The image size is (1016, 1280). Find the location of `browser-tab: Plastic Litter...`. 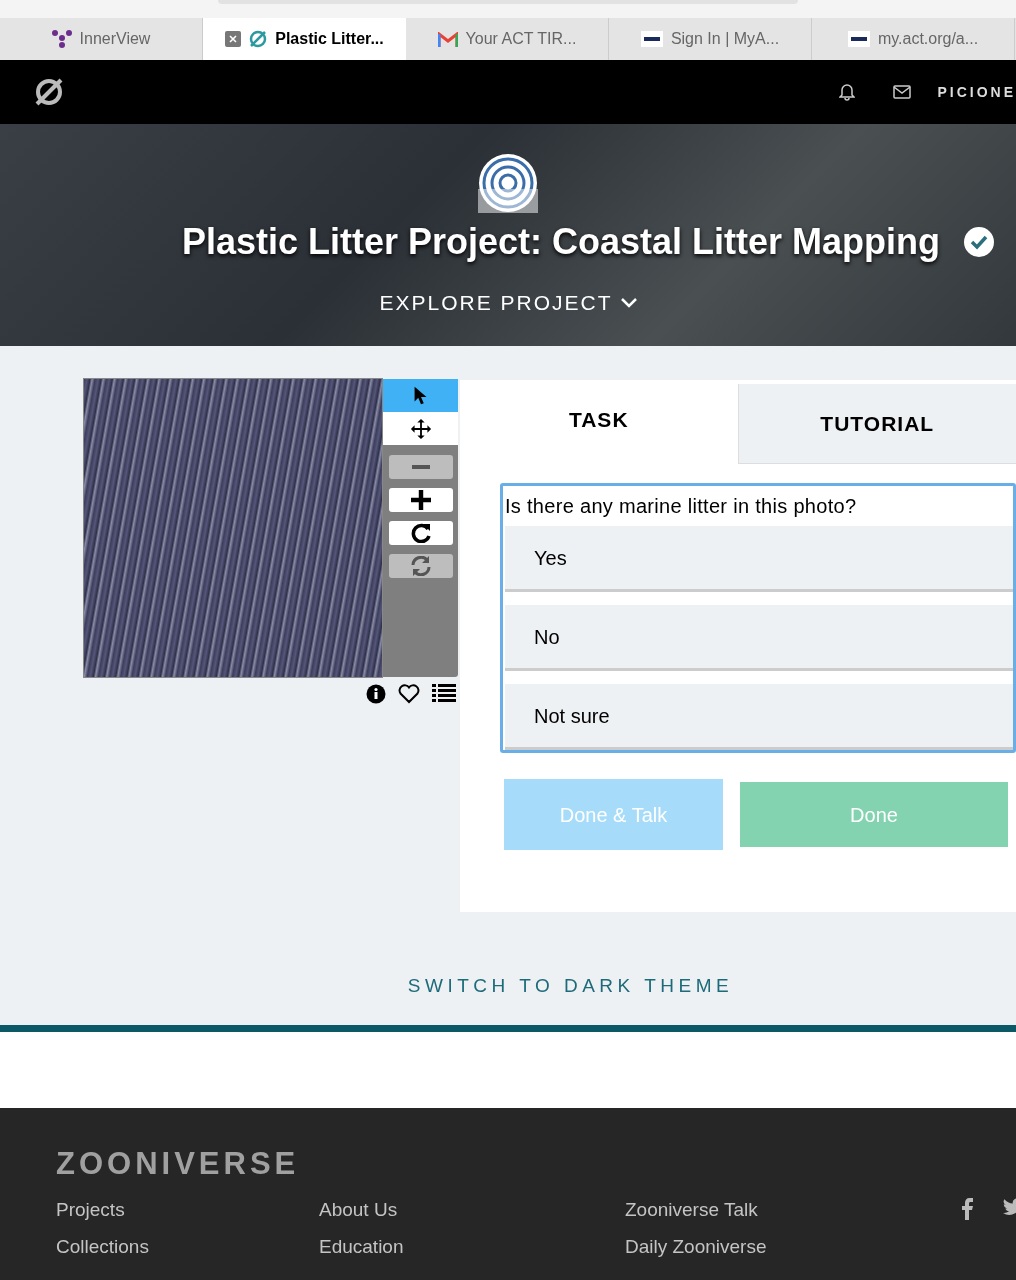

browser-tab: Plastic Litter... is located at coordinates (304, 39).